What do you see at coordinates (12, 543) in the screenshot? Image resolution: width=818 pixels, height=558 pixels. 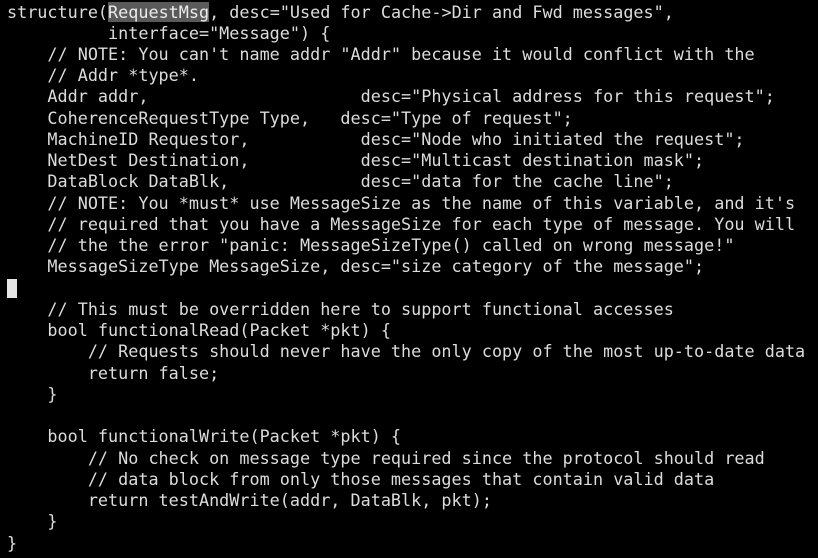 I see `code-line-26: }` at bounding box center [12, 543].